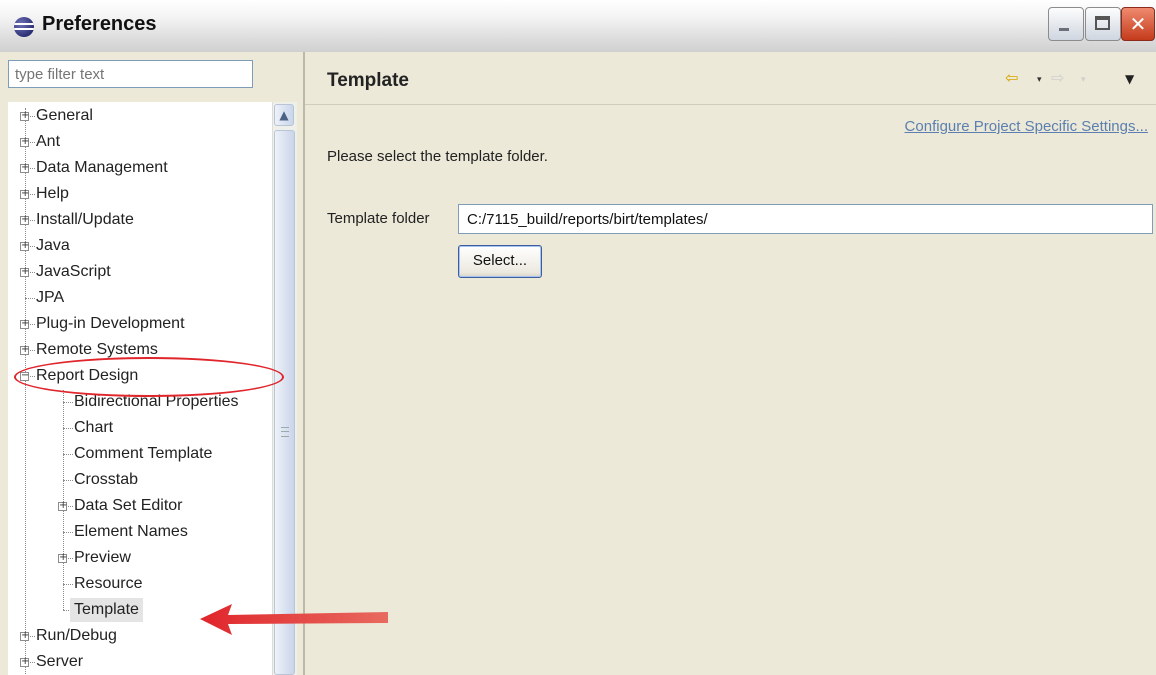 This screenshot has height=675, width=1156. I want to click on eclipse-icon, so click(24, 27).